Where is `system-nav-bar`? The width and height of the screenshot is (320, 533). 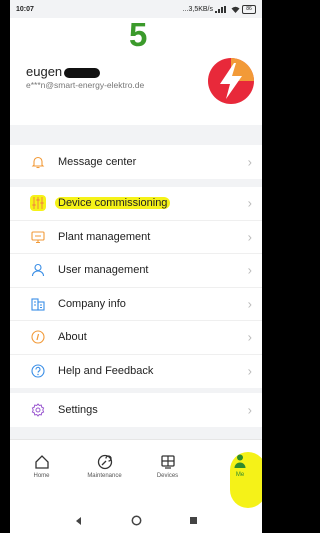
system-nav-bar is located at coordinates (136, 520).